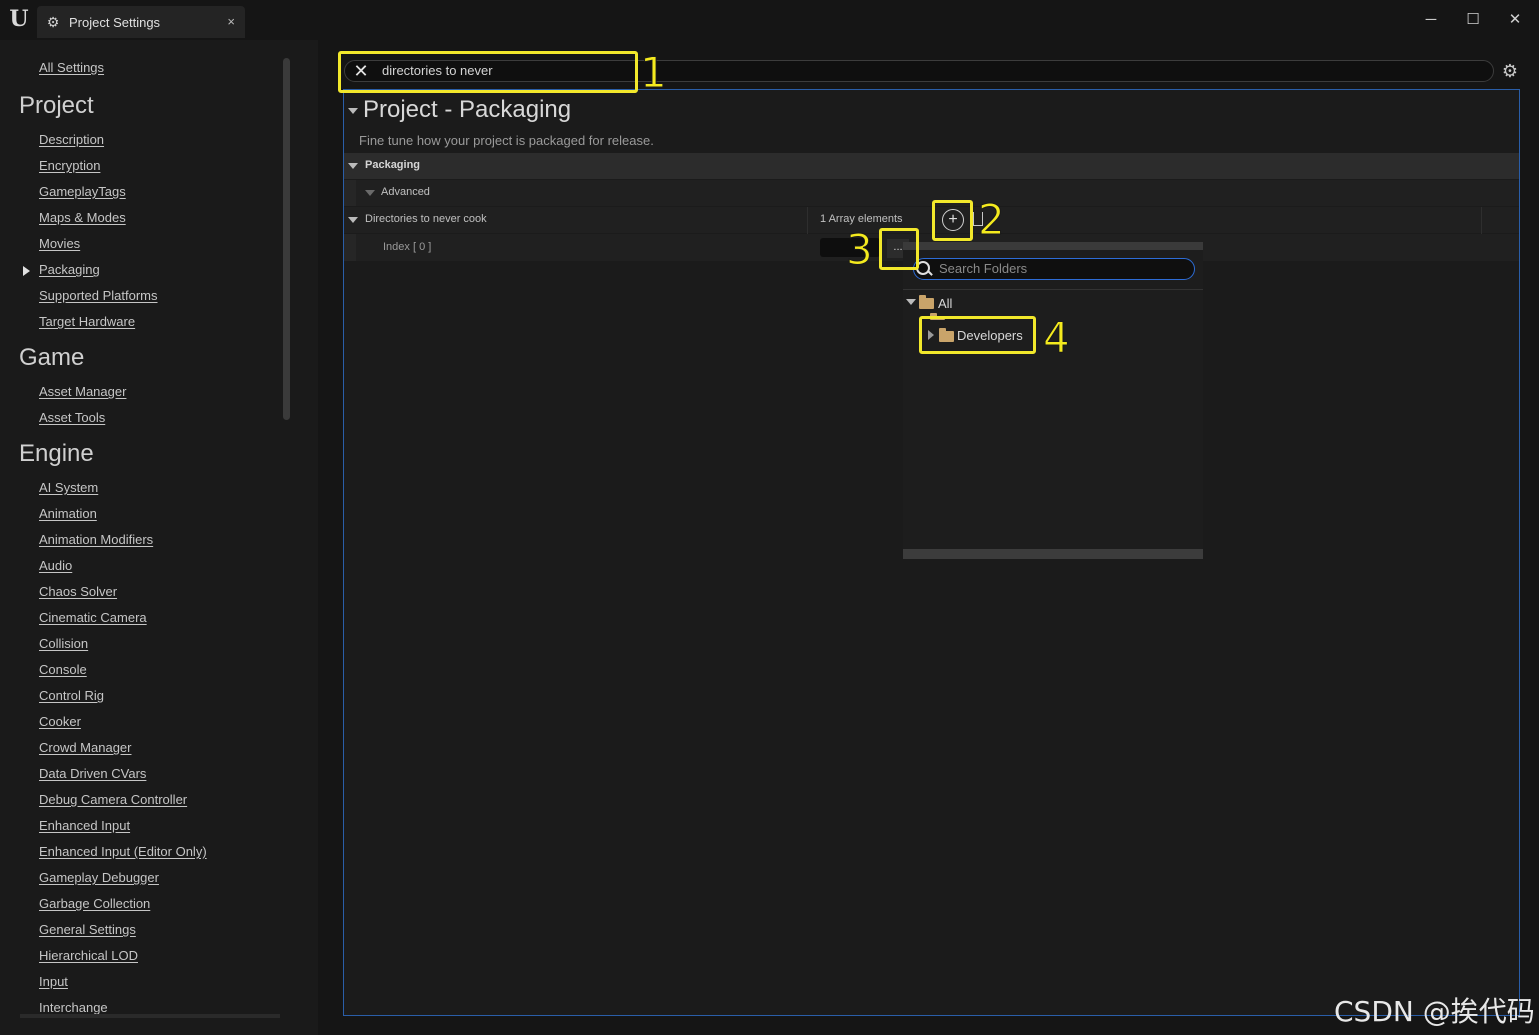 This screenshot has height=1035, width=1539. I want to click on callout-number-4: 4, so click(1057, 337).